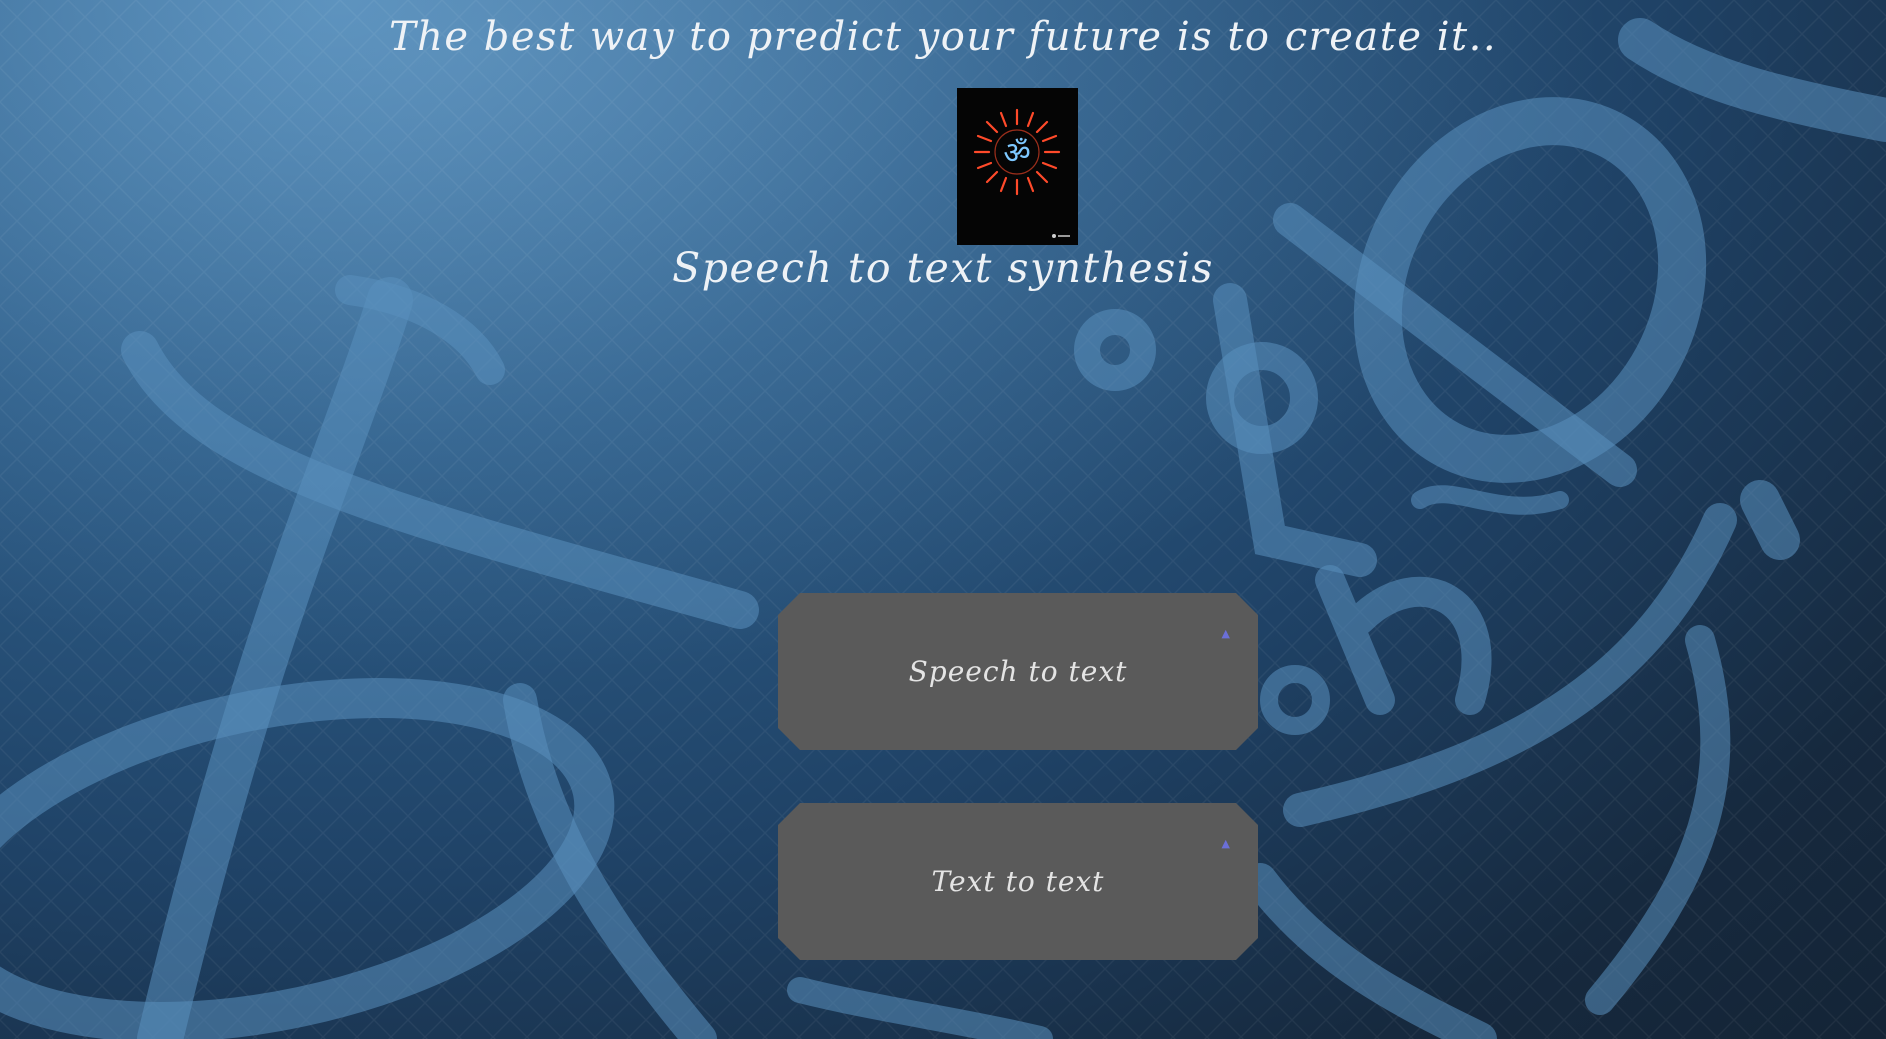  What do you see at coordinates (943, 268) in the screenshot?
I see `page-title: Speech to text synthesis` at bounding box center [943, 268].